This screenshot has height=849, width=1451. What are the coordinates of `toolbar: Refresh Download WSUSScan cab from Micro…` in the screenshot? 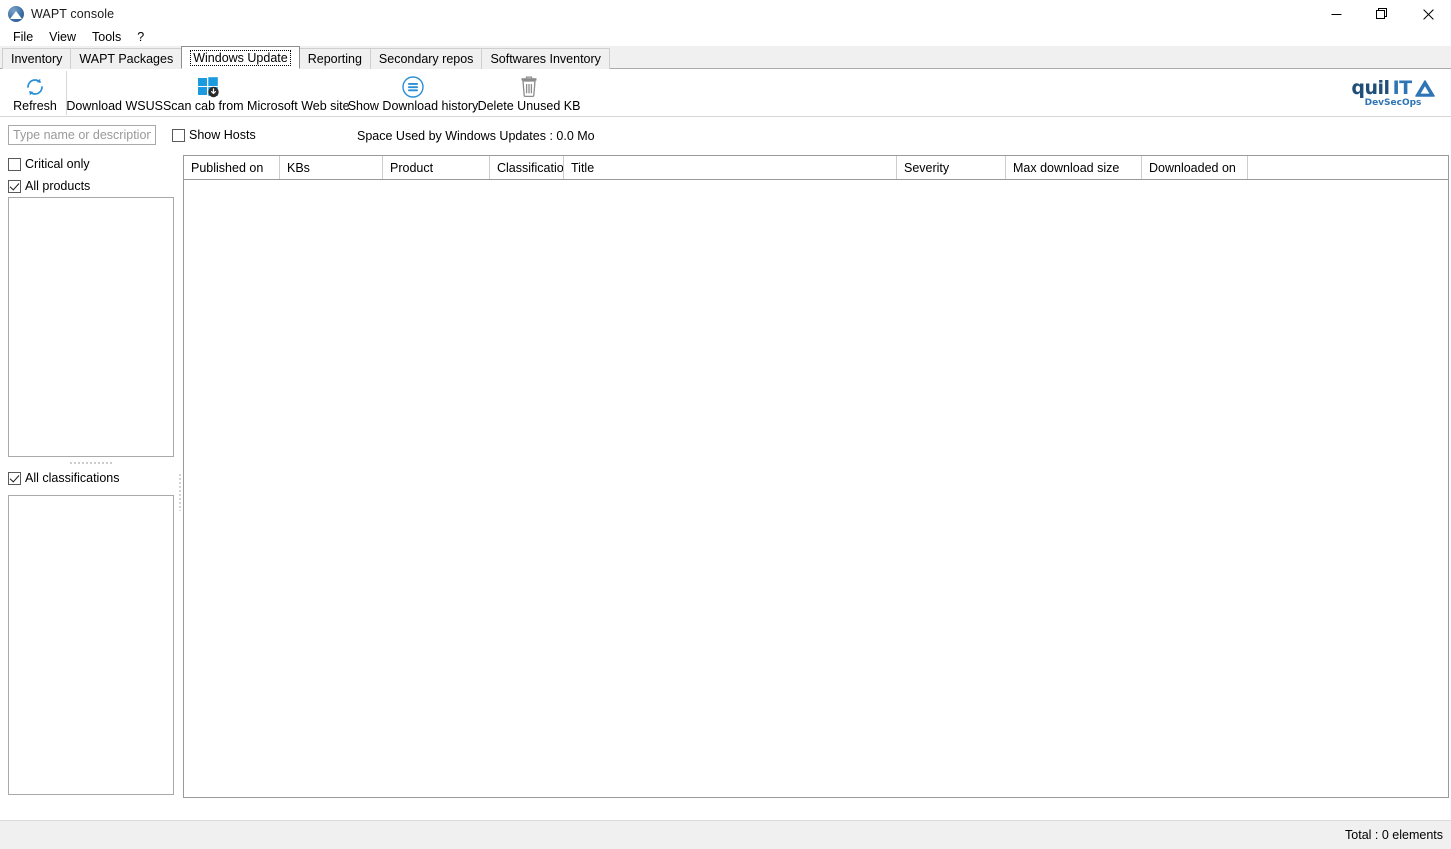 It's located at (725, 93).